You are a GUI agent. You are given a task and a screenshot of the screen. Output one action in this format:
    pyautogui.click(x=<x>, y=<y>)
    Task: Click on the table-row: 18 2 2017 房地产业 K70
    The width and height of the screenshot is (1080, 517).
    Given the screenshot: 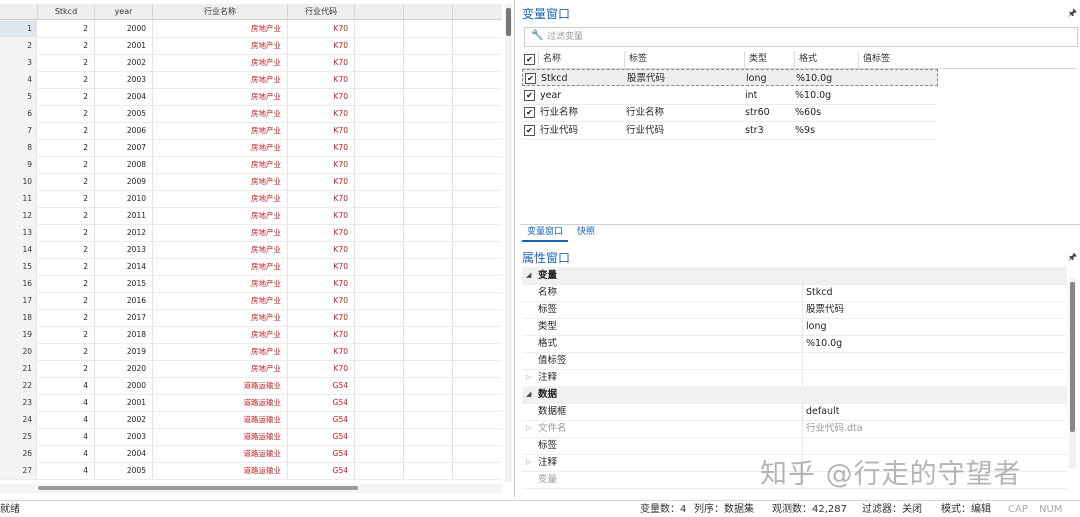 What is the action you would take?
    pyautogui.click(x=251, y=318)
    